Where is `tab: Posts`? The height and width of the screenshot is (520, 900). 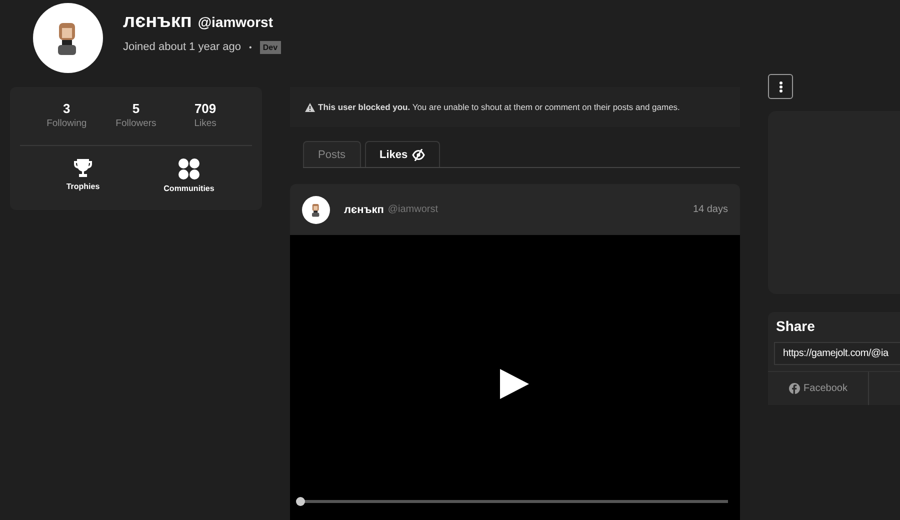
tab: Posts is located at coordinates (332, 154).